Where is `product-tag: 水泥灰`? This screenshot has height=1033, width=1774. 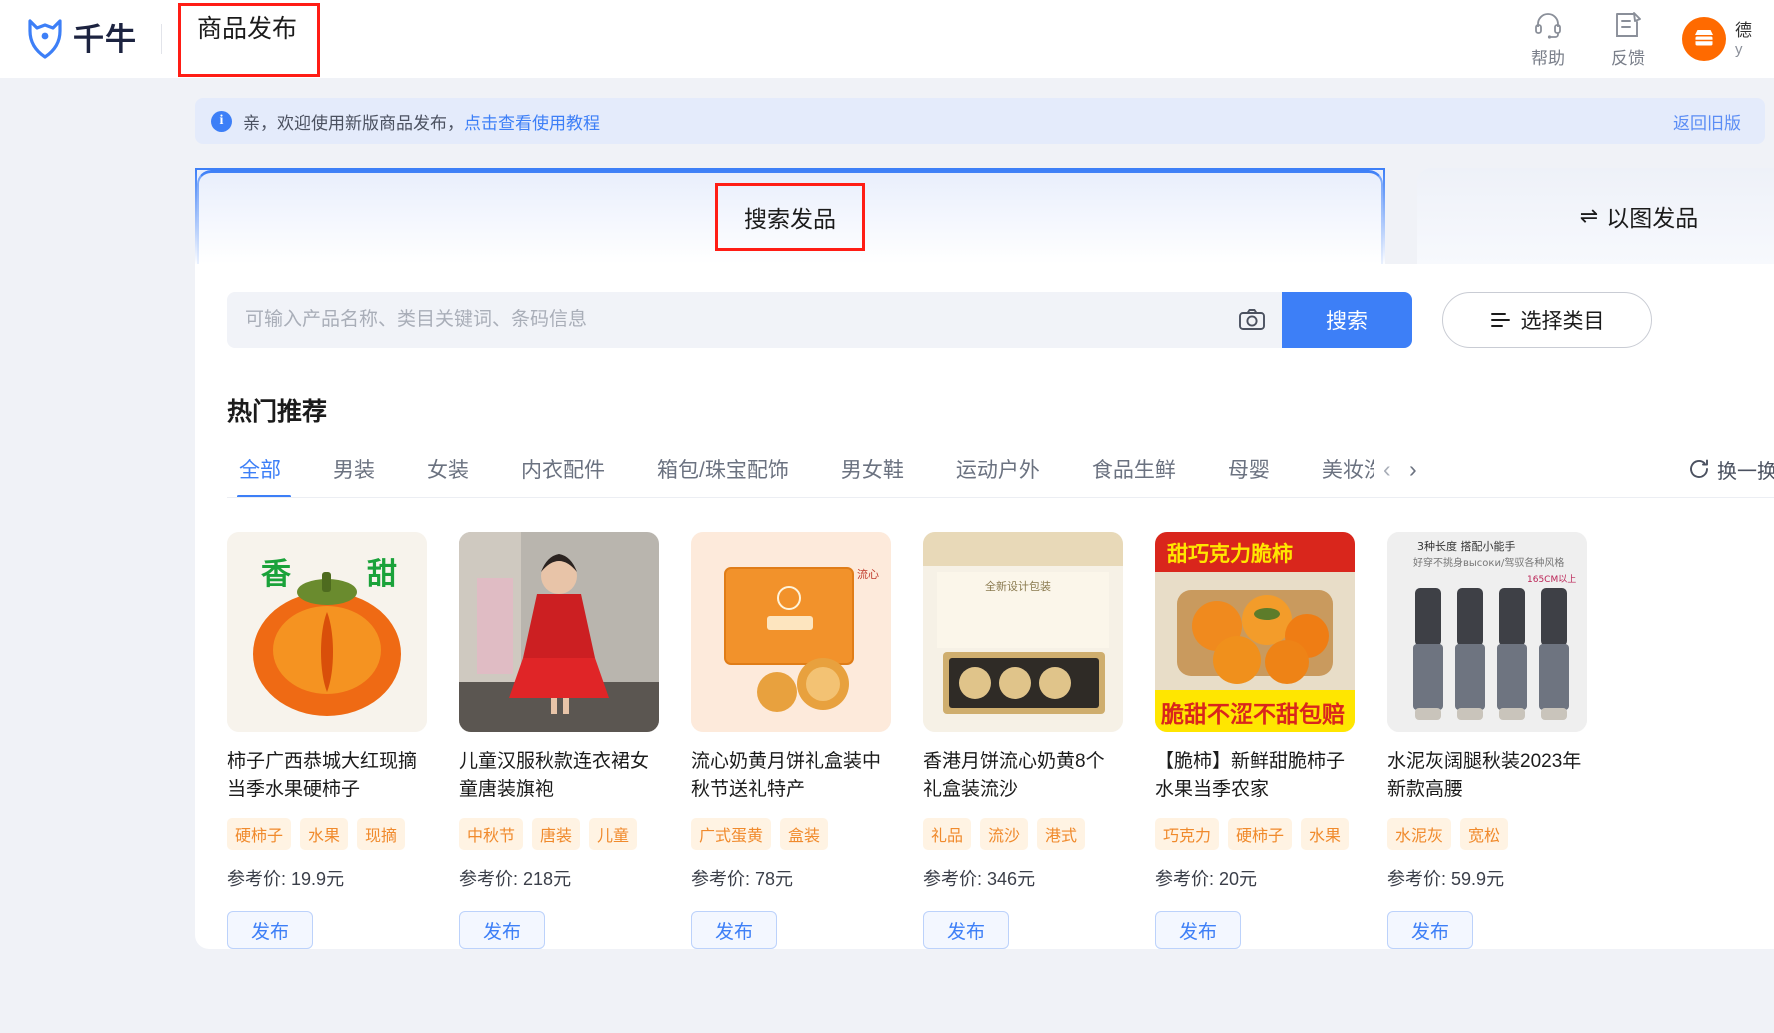 product-tag: 水泥灰 is located at coordinates (1419, 834).